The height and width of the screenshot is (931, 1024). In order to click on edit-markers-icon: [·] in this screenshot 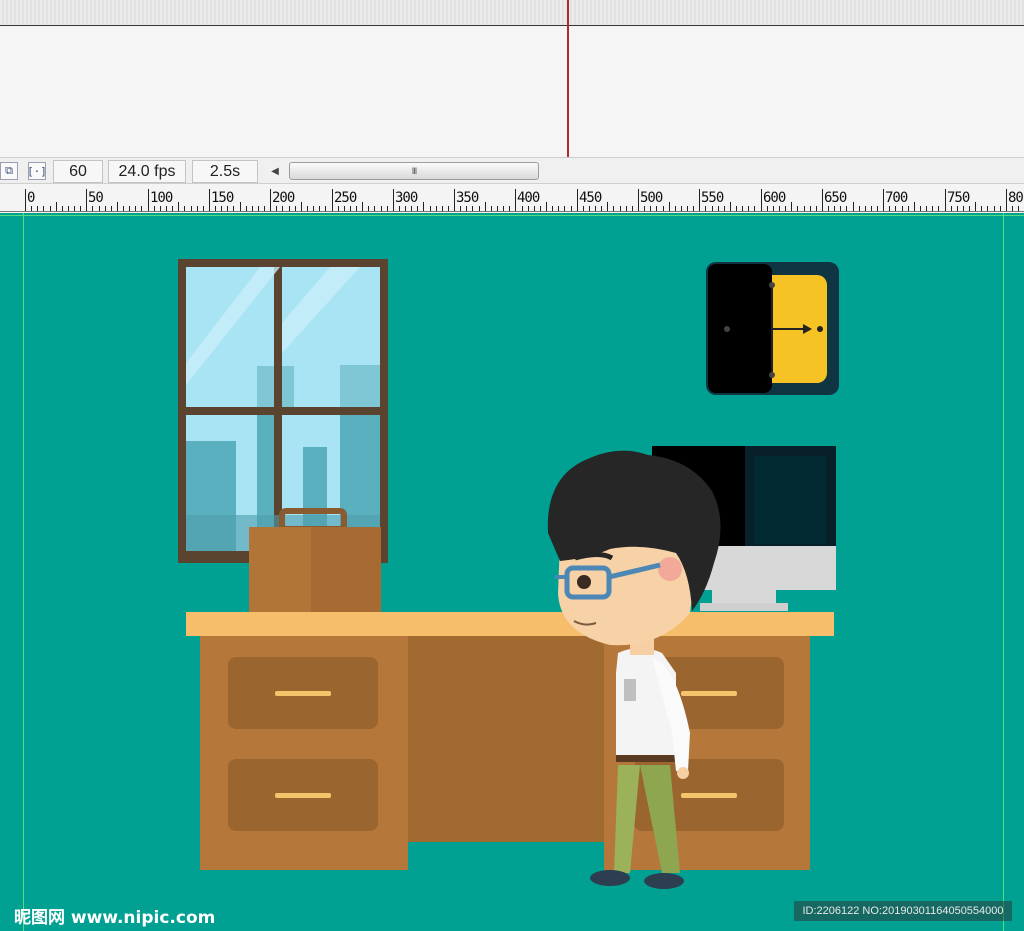, I will do `click(37, 171)`.